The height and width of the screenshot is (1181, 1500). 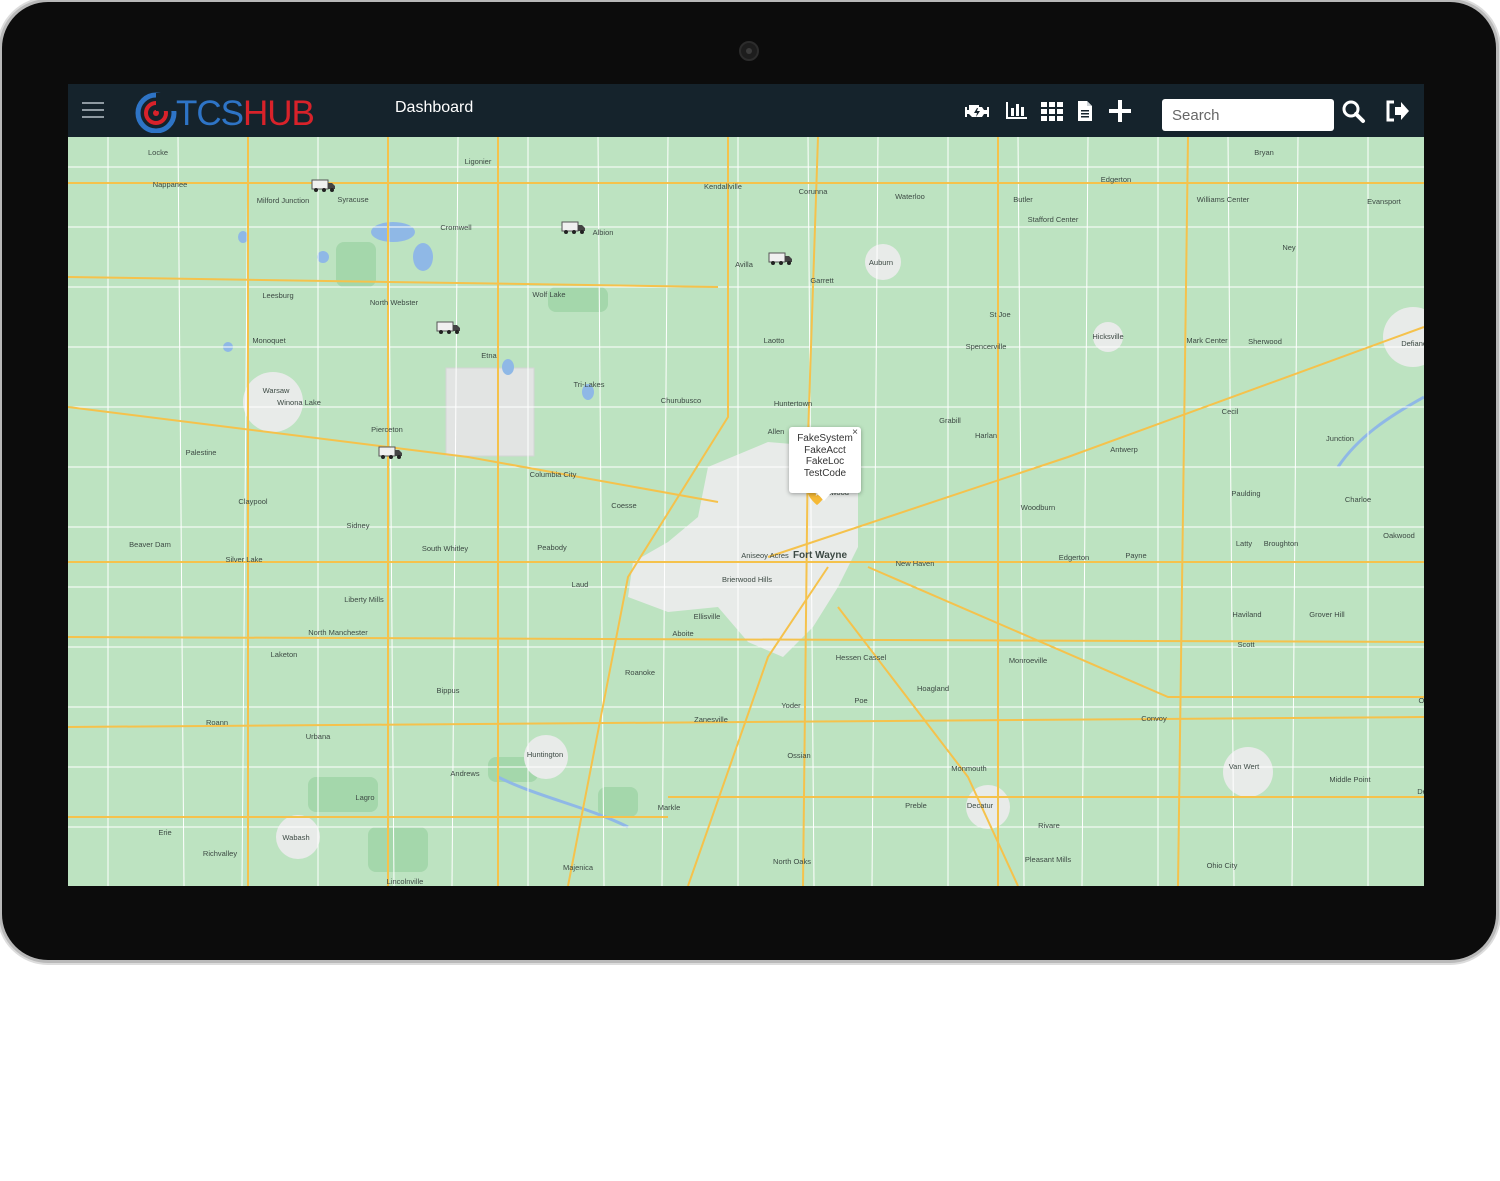 What do you see at coordinates (1354, 111) in the screenshot?
I see `search-icon` at bounding box center [1354, 111].